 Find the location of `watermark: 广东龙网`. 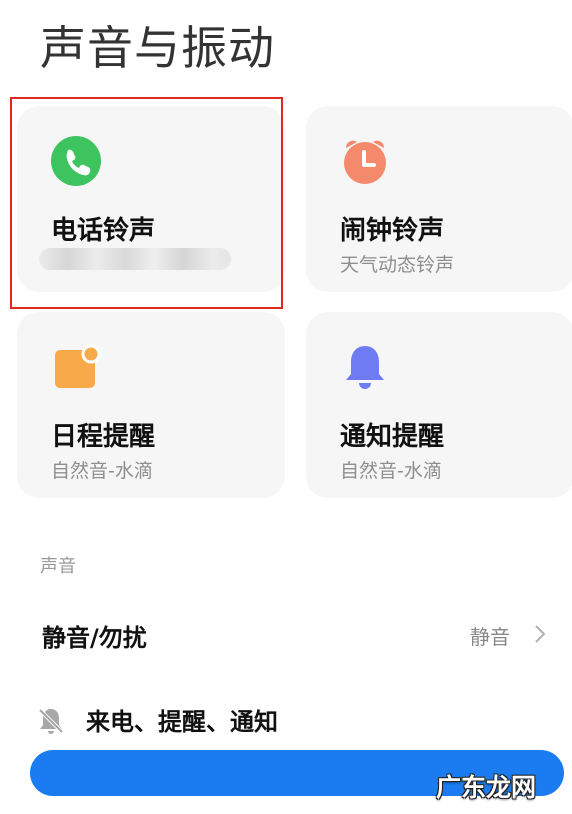

watermark: 广东龙网 is located at coordinates (486, 787).